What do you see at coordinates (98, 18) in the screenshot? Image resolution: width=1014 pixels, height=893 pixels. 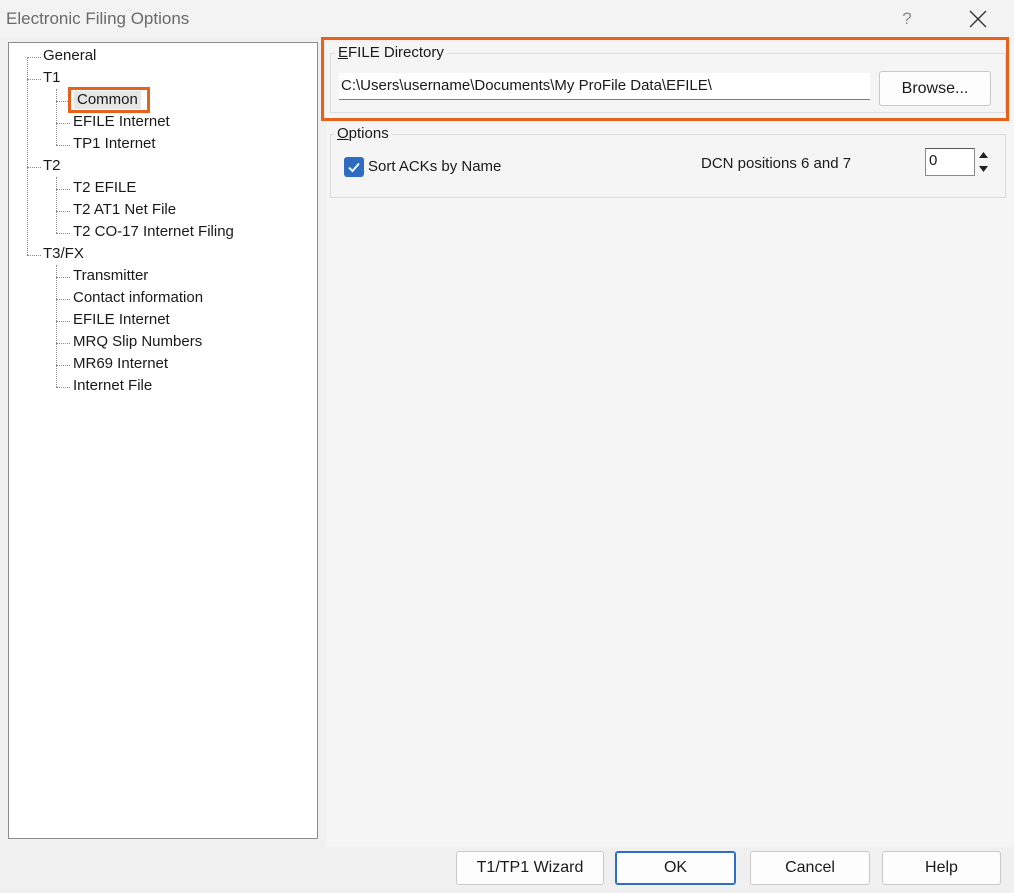 I see `window-title: Electronic Filing Options` at bounding box center [98, 18].